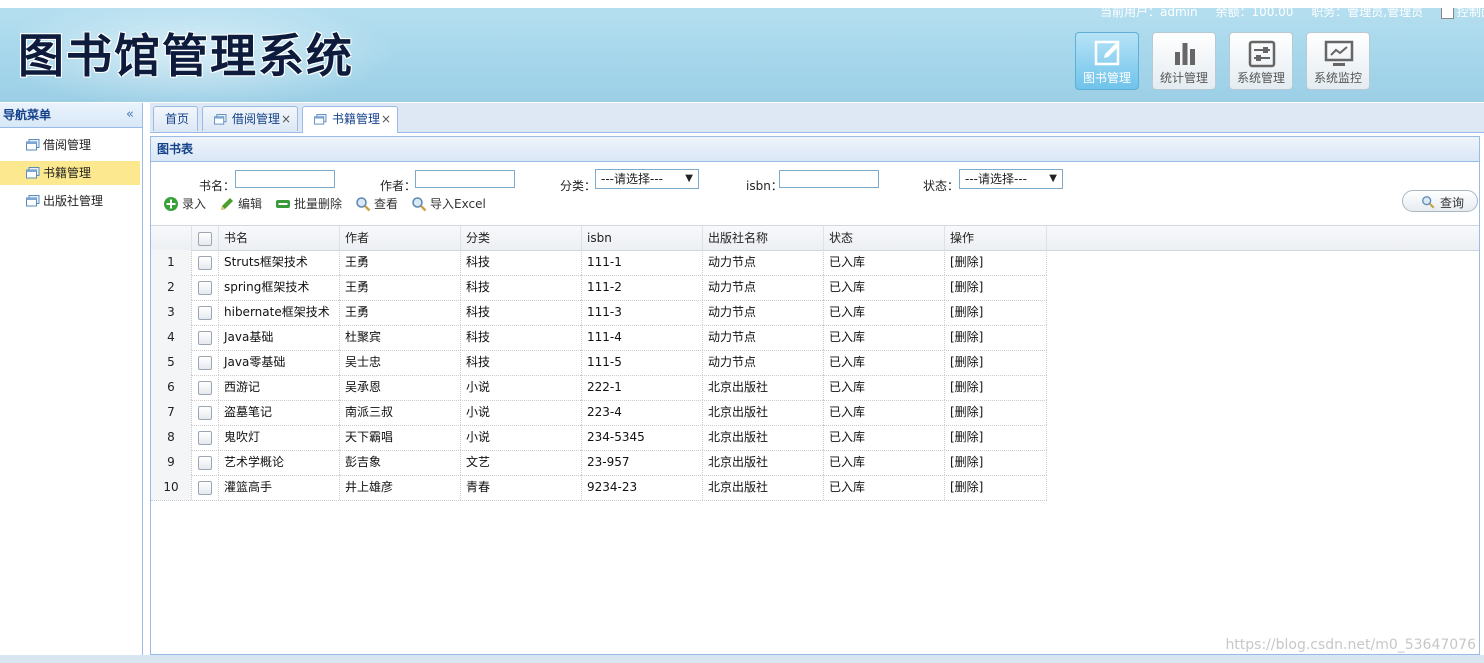 This screenshot has width=1484, height=663. What do you see at coordinates (250, 118) in the screenshot?
I see `tab-borrow-management: 借阅管理 ×` at bounding box center [250, 118].